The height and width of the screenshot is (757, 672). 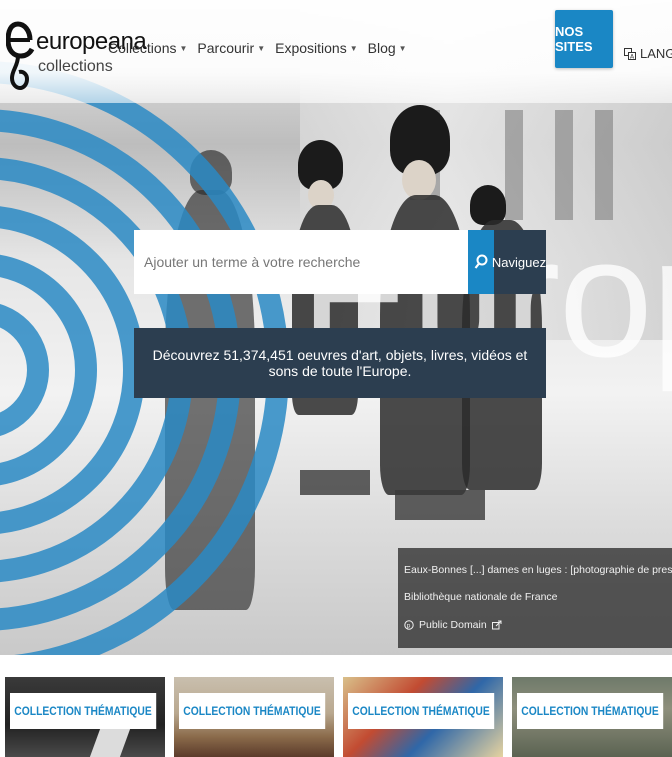 I want to click on license-link: p Public Domain, so click(x=538, y=625).